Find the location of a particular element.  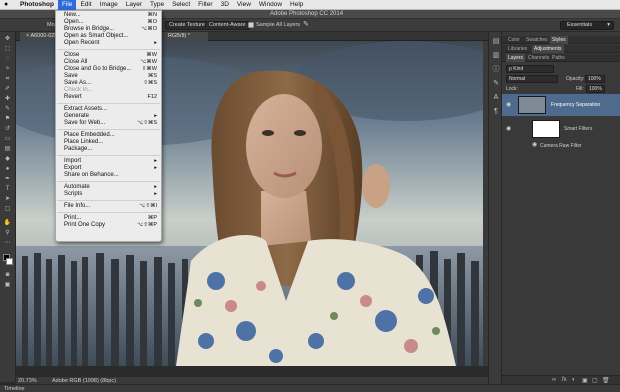

background-color-swatch is located at coordinates (9, 261).